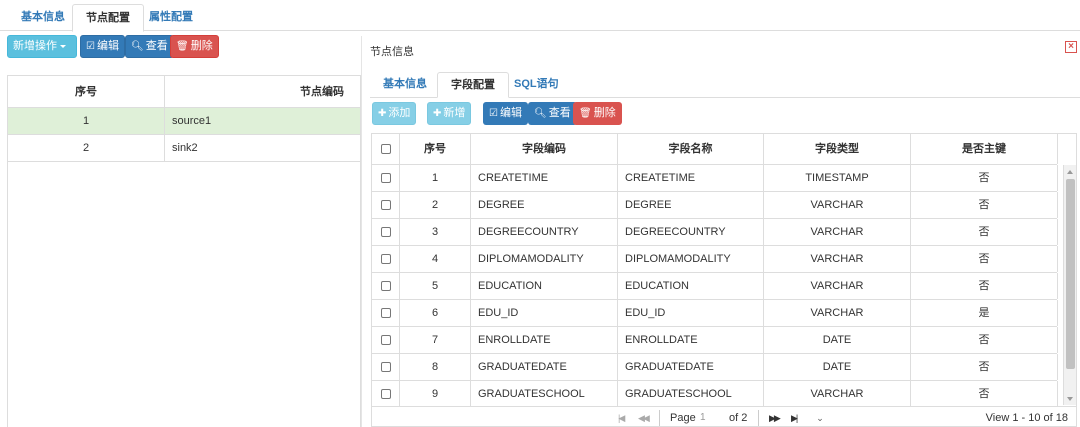  What do you see at coordinates (108, 18) in the screenshot?
I see `tab-node-config: 节点配置` at bounding box center [108, 18].